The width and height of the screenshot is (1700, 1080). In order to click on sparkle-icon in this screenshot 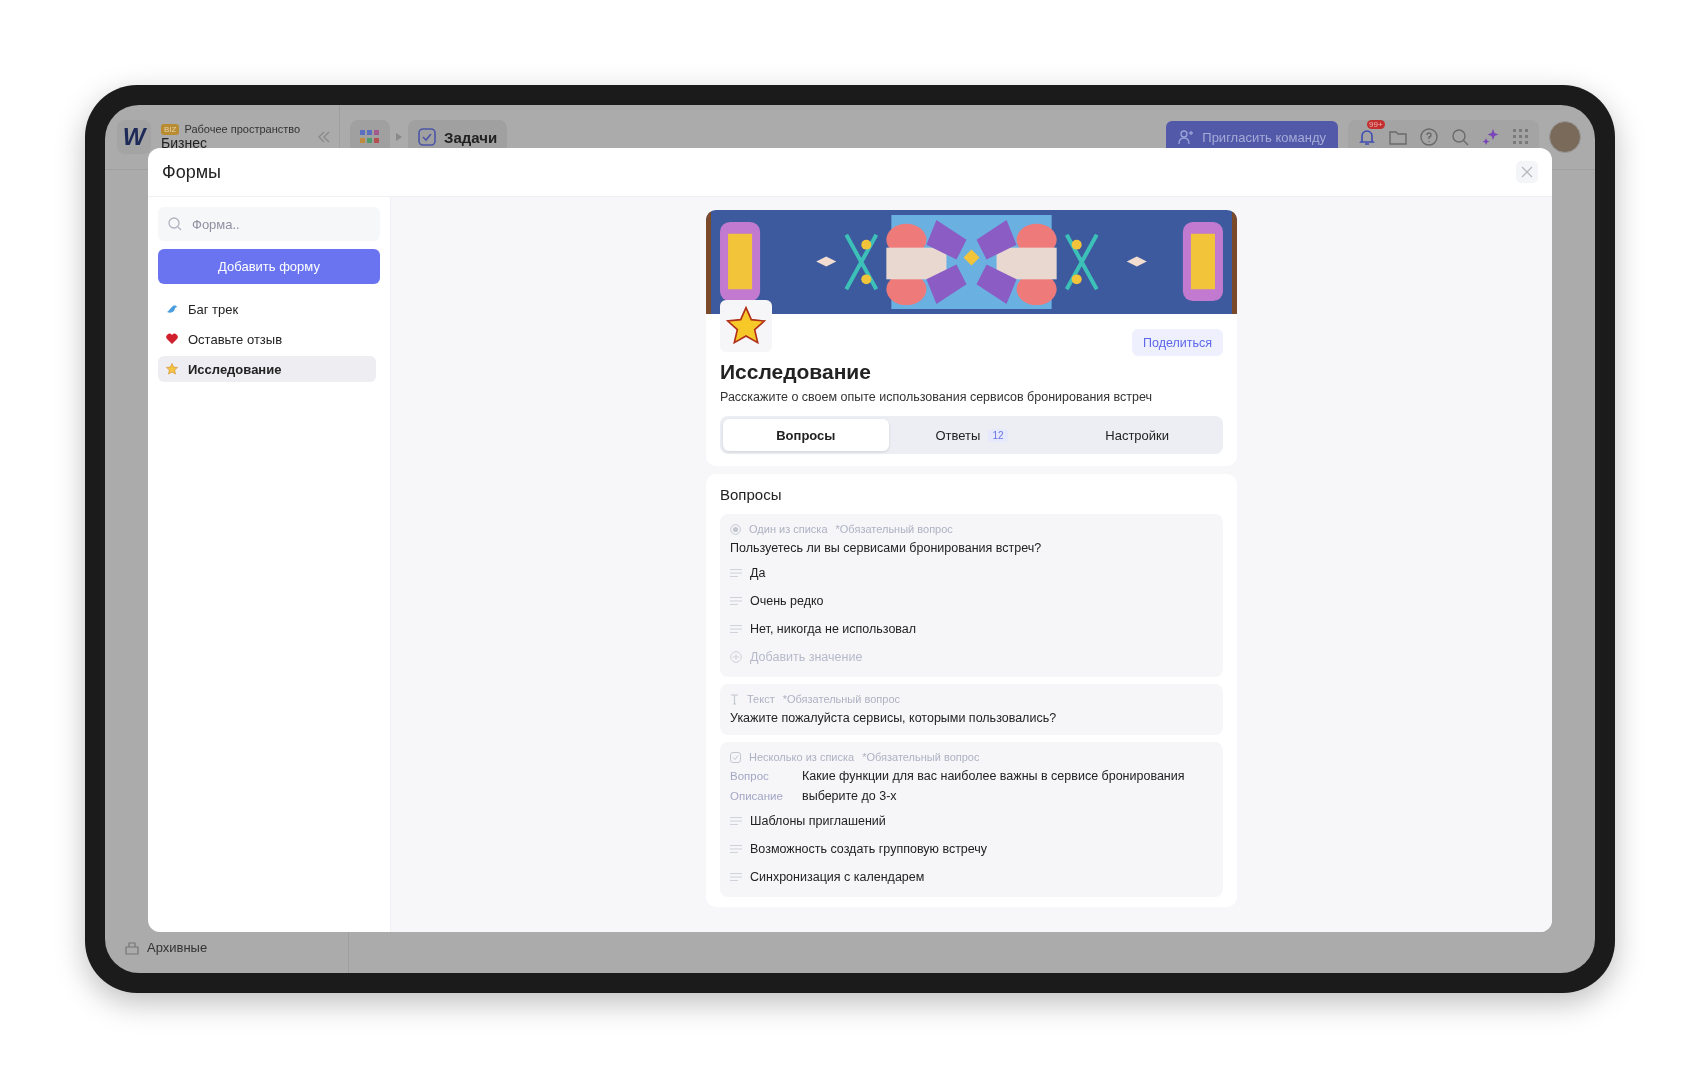, I will do `click(1491, 137)`.